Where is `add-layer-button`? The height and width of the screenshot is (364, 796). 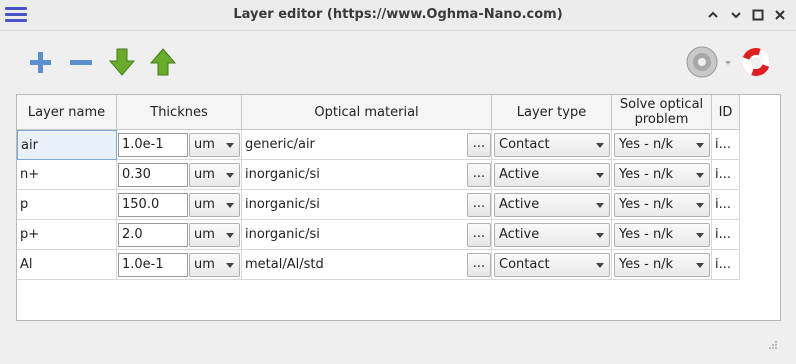 add-layer-button is located at coordinates (40, 62).